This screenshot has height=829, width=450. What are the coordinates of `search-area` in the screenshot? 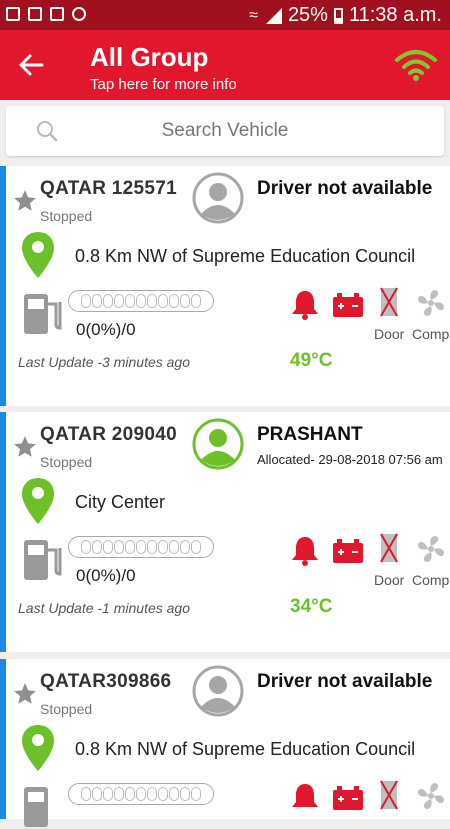 It's located at (225, 131).